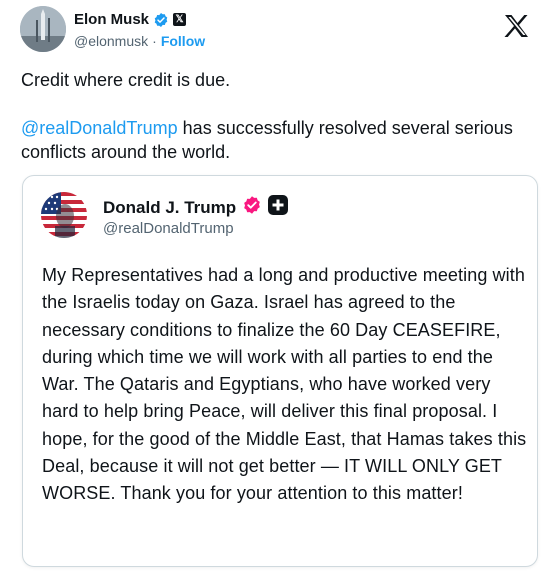 Image resolution: width=550 pixels, height=573 pixels. Describe the element at coordinates (278, 207) in the screenshot. I see `plus-badge-icon` at that location.